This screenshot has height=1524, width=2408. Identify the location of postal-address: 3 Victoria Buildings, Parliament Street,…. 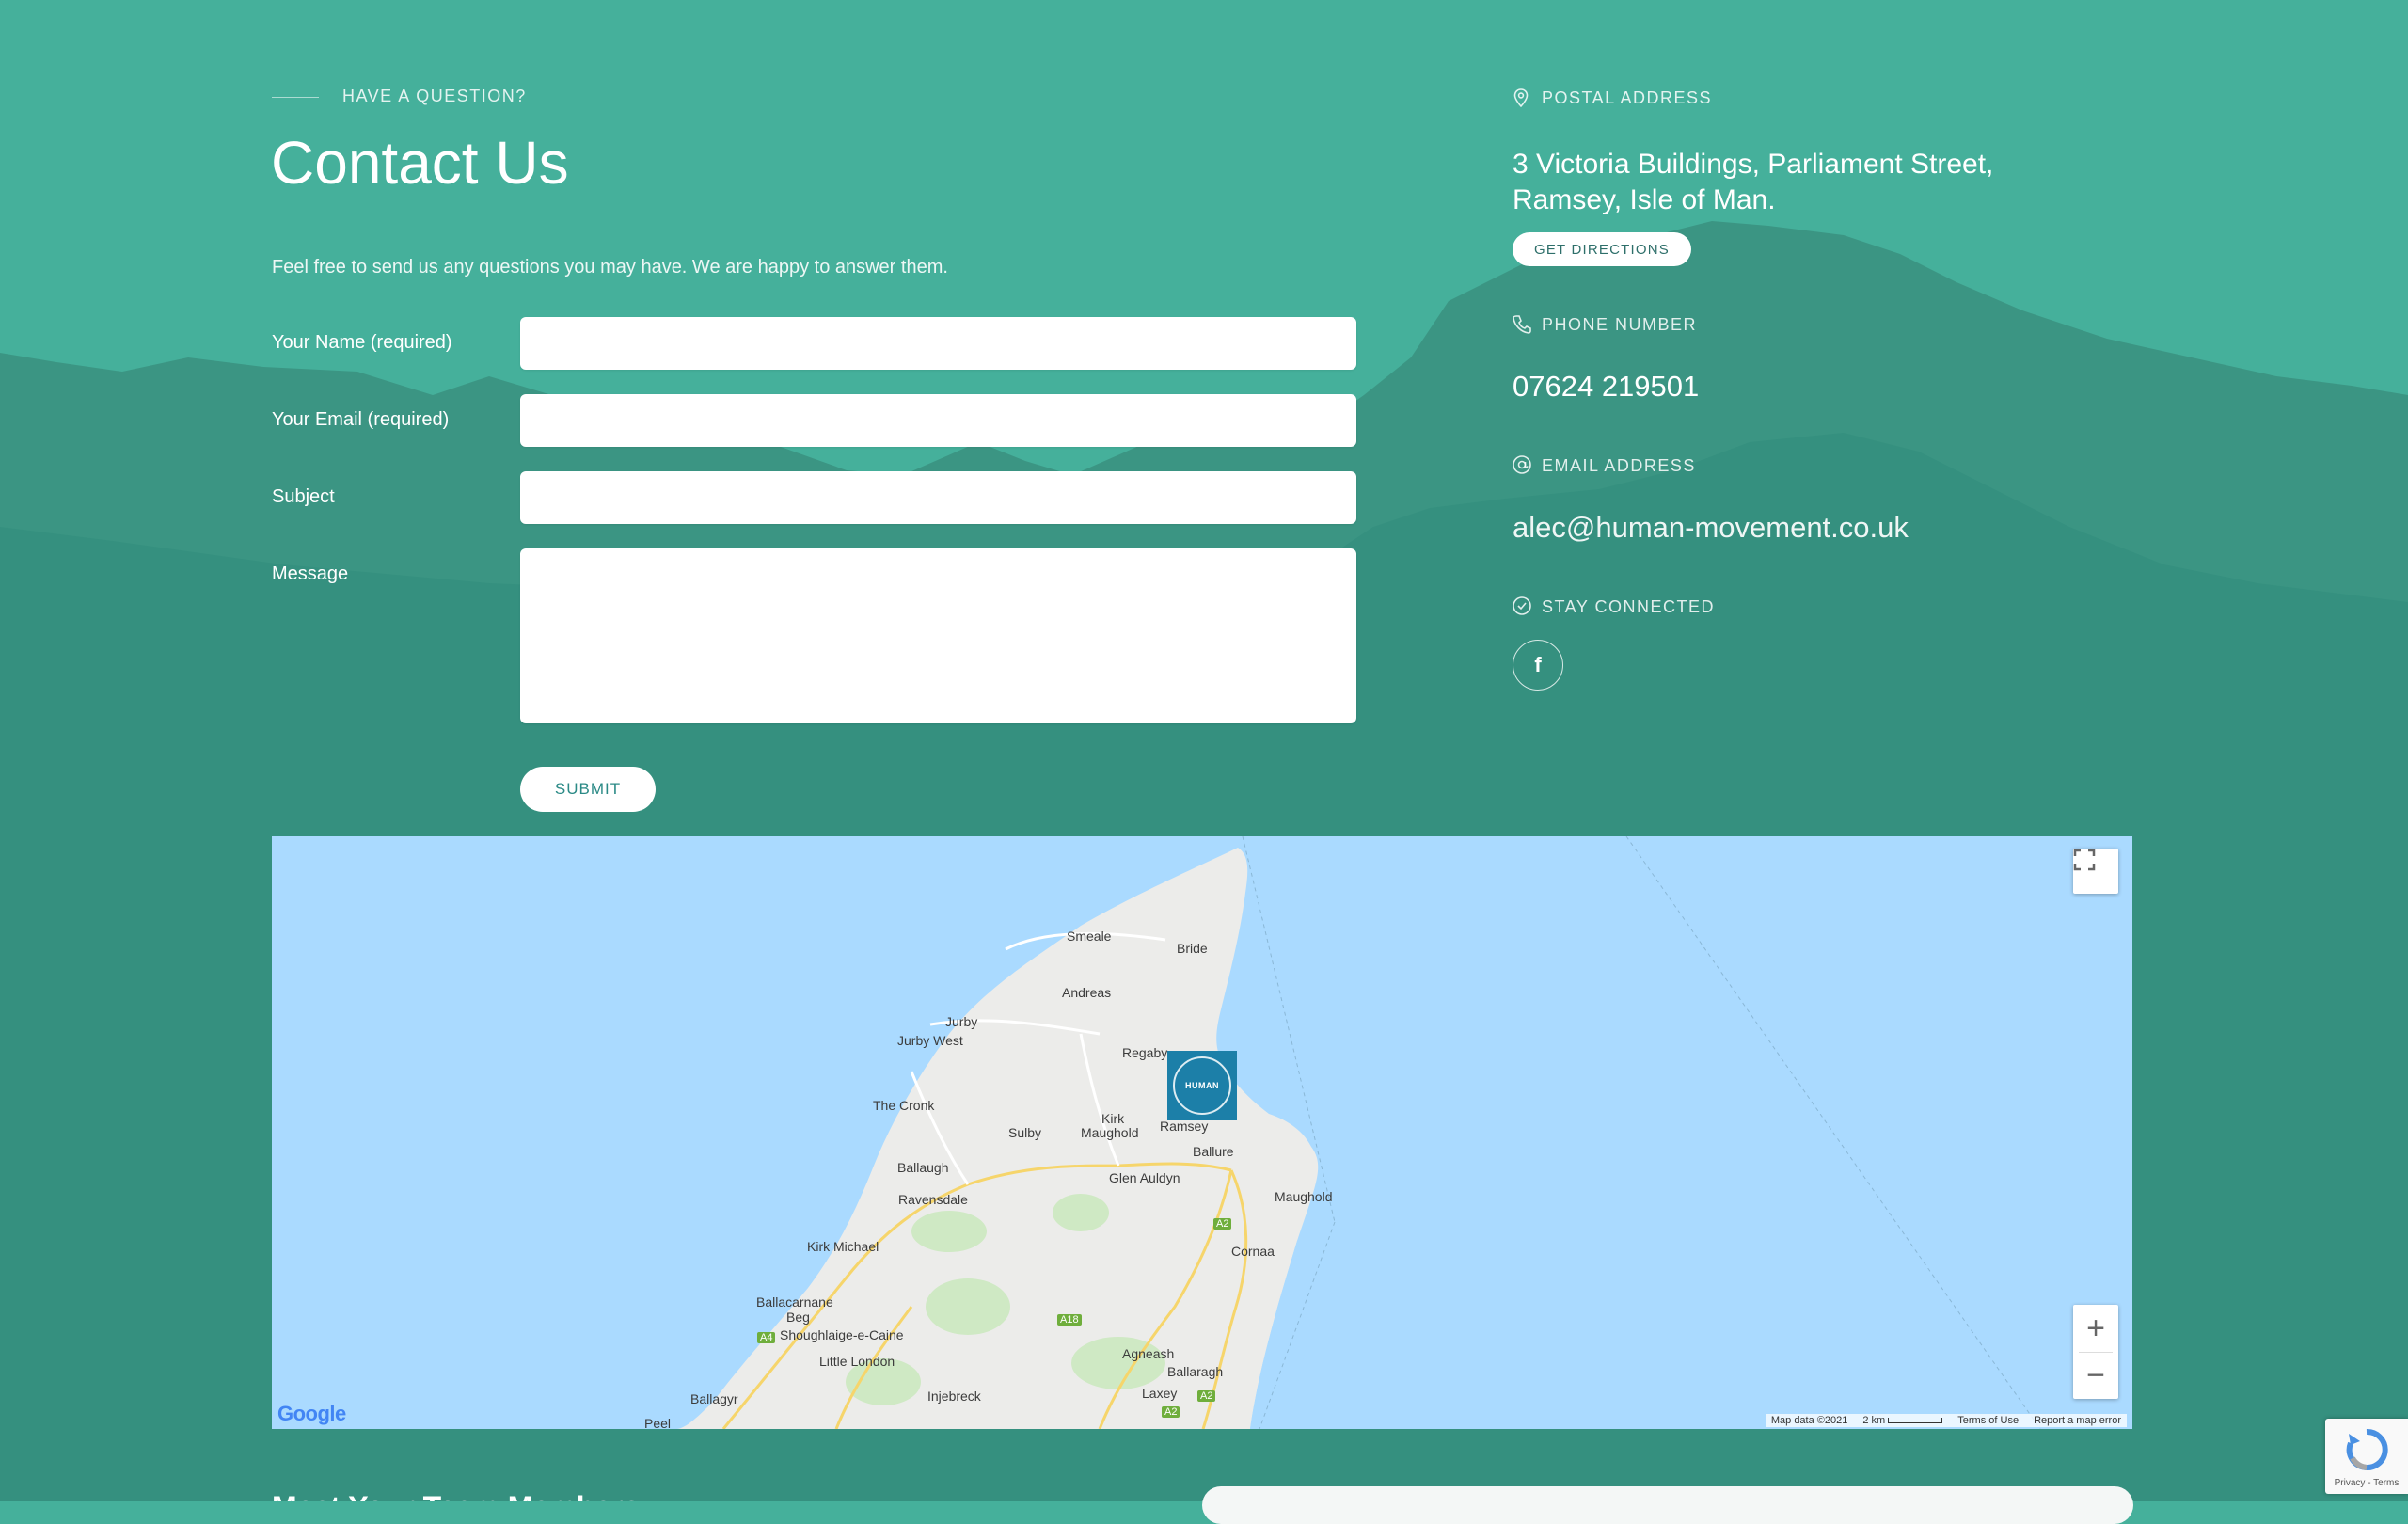
(1776, 183).